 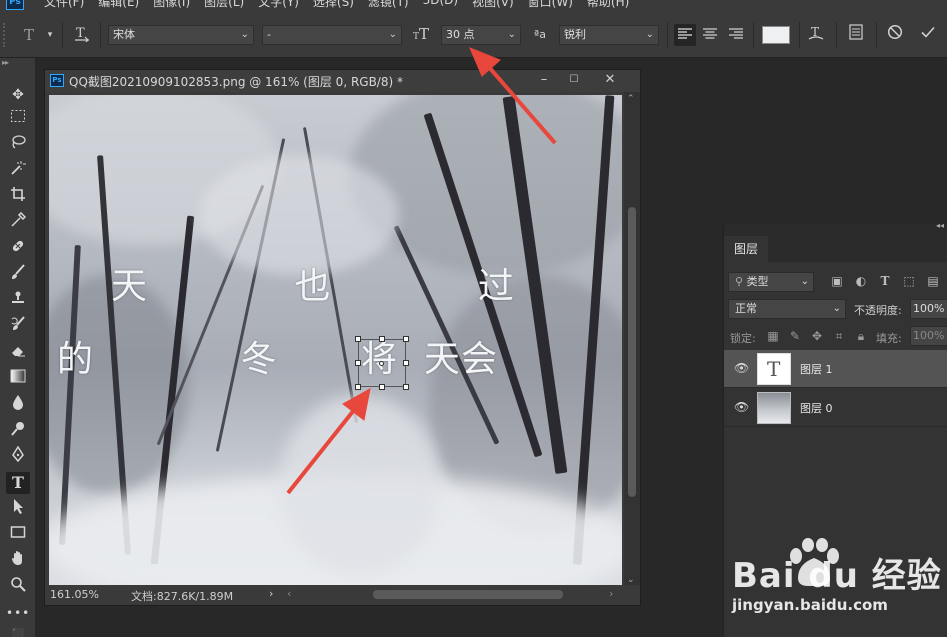 I want to click on collapse-panel-icon: ◂◂, so click(x=940, y=225).